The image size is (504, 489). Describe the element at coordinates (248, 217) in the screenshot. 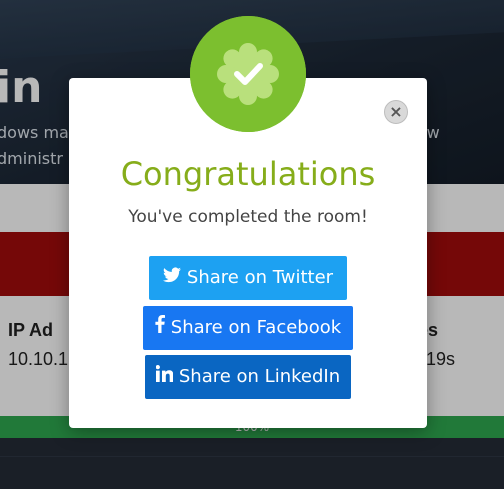

I see `modal-subtitle: You've completed the room!` at that location.